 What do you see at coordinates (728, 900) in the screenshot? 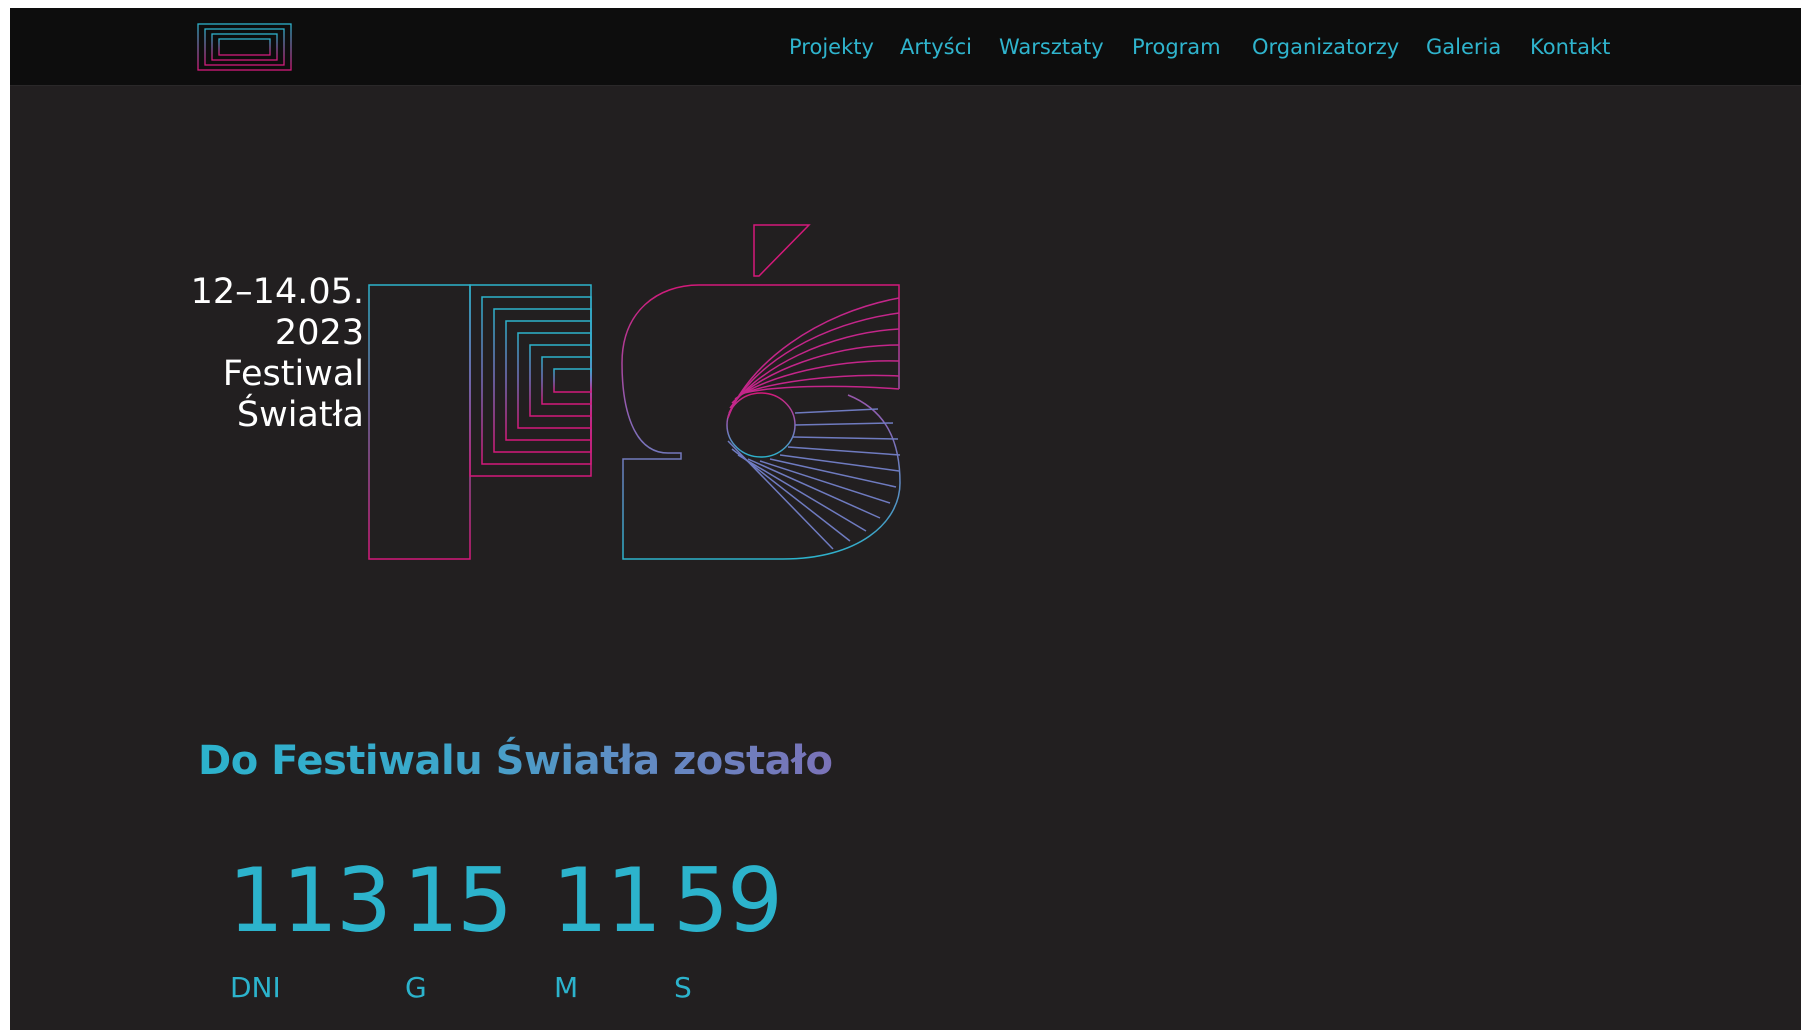
I see `countdown-seconds-value: 59` at bounding box center [728, 900].